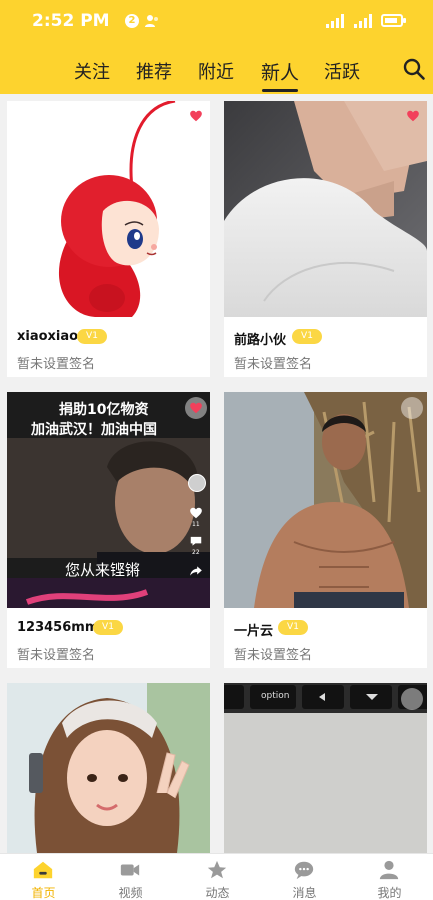 The image size is (433, 900). Describe the element at coordinates (71, 21) in the screenshot. I see `status-time: 2:52 PM` at that location.